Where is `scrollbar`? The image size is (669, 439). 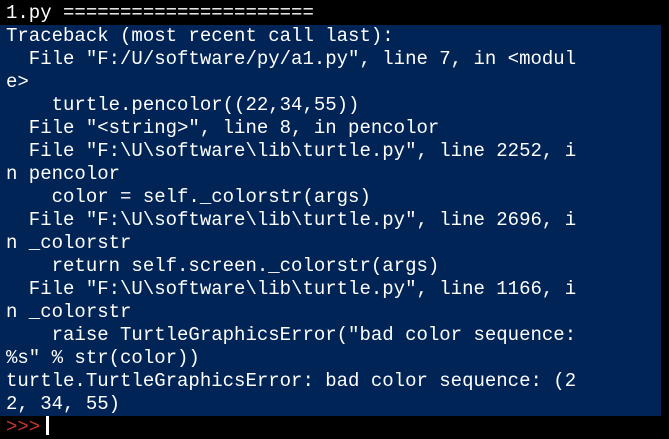
scrollbar is located at coordinates (665, 220).